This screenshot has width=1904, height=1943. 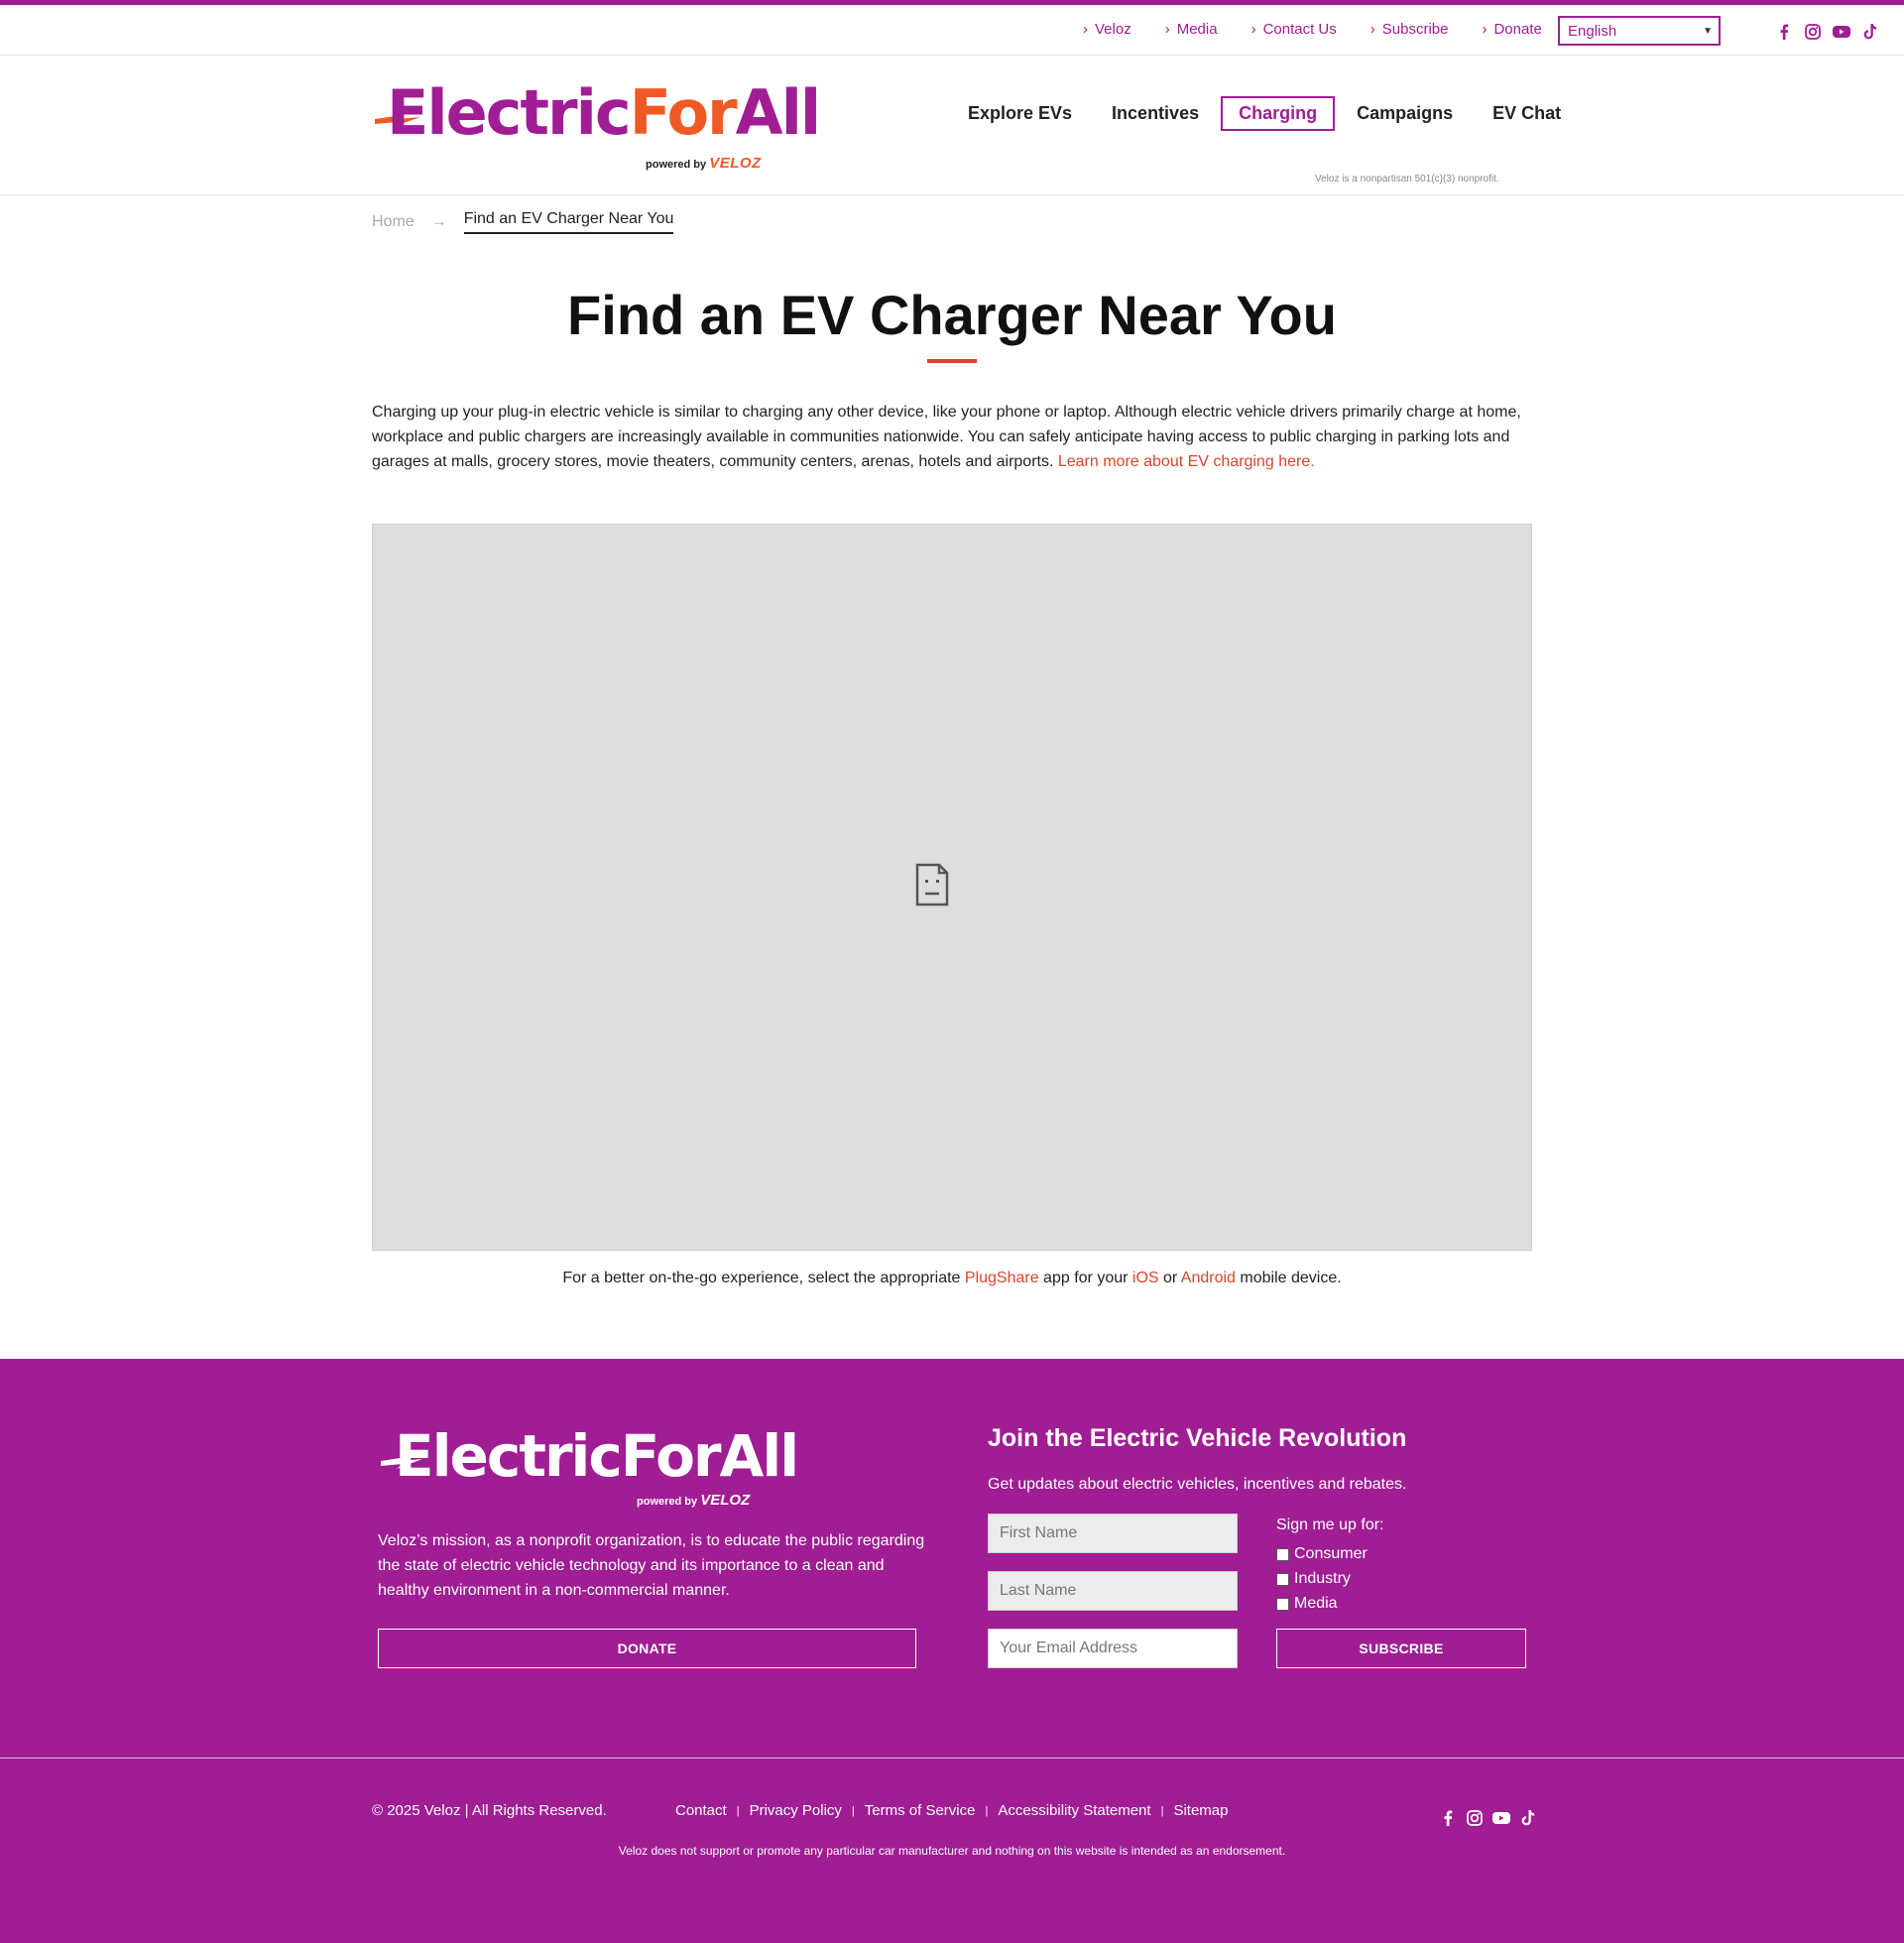 What do you see at coordinates (1409, 30) in the screenshot?
I see `utility-link-subscribe: › Subscribe` at bounding box center [1409, 30].